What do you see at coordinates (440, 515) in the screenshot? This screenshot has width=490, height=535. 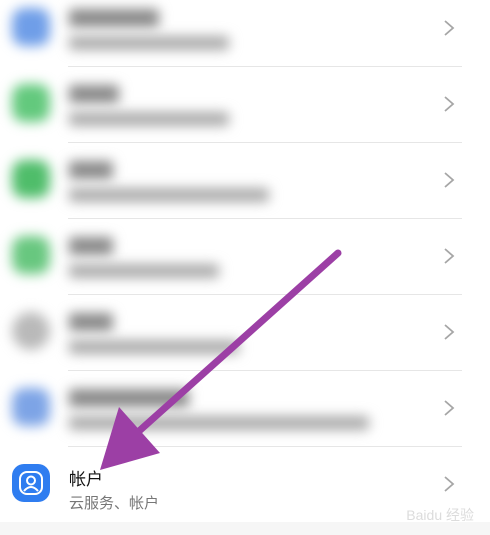 I see `watermark: Baidu 经验` at bounding box center [440, 515].